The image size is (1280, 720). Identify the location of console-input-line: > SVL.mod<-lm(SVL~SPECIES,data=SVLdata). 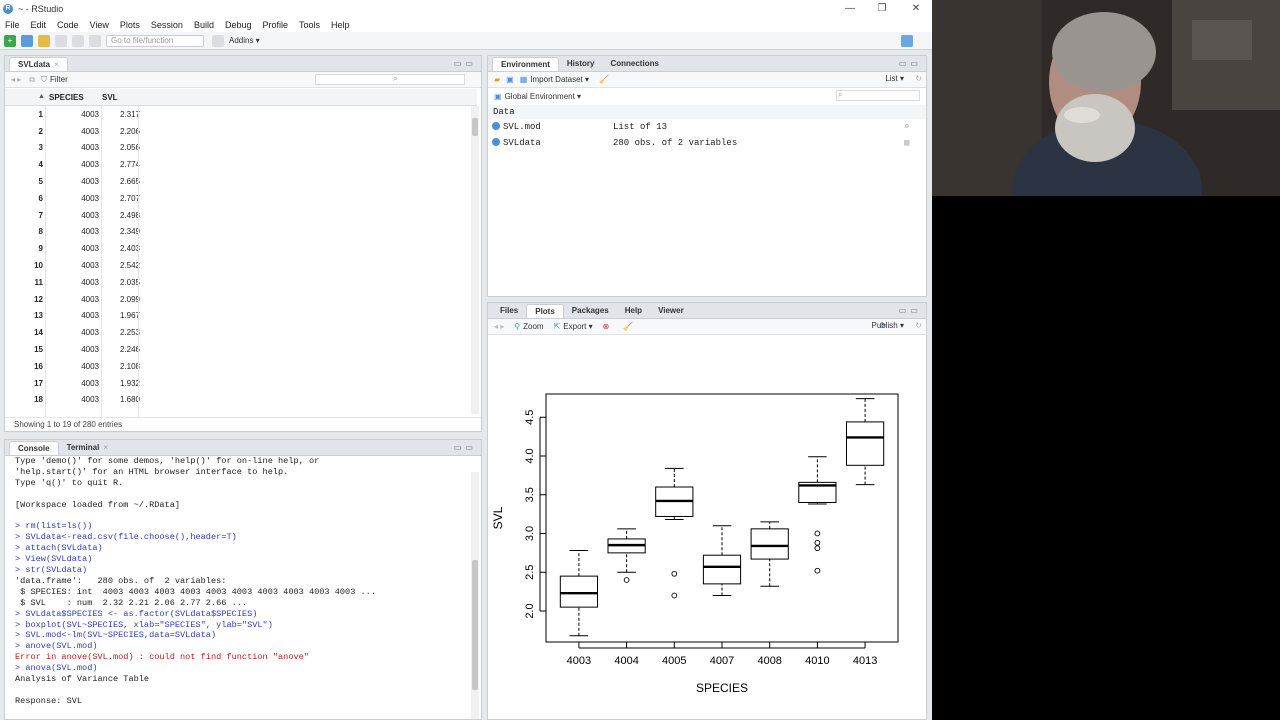
(116, 635).